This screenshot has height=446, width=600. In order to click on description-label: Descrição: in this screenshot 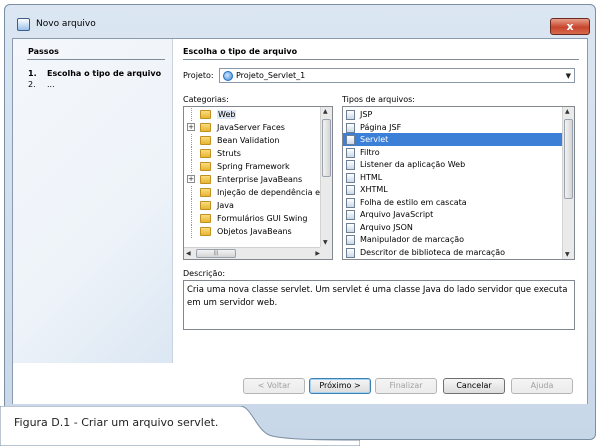, I will do `click(204, 273)`.